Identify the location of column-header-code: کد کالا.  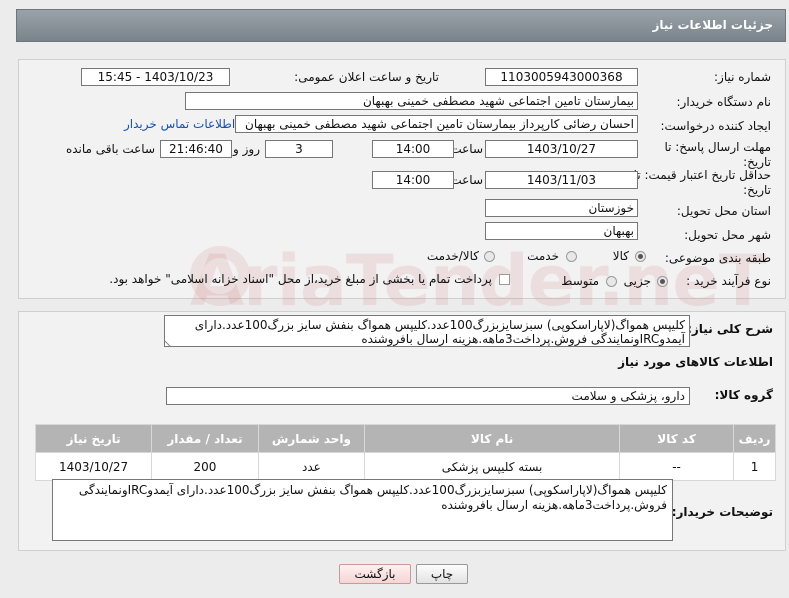
(677, 438).